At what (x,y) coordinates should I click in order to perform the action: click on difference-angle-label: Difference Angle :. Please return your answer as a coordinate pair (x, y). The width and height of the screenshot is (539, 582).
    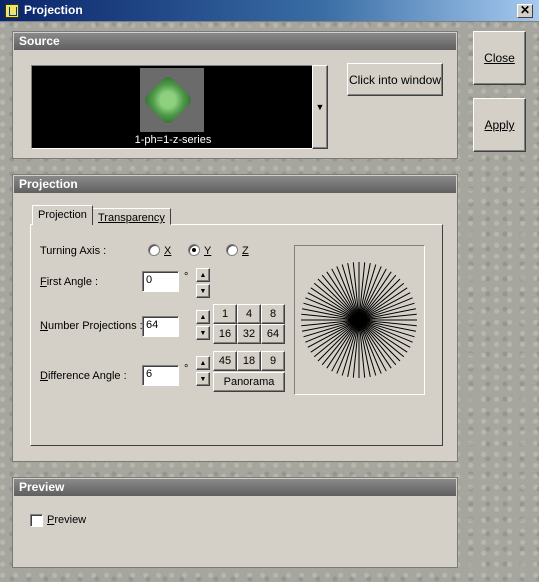
    Looking at the image, I should click on (83, 376).